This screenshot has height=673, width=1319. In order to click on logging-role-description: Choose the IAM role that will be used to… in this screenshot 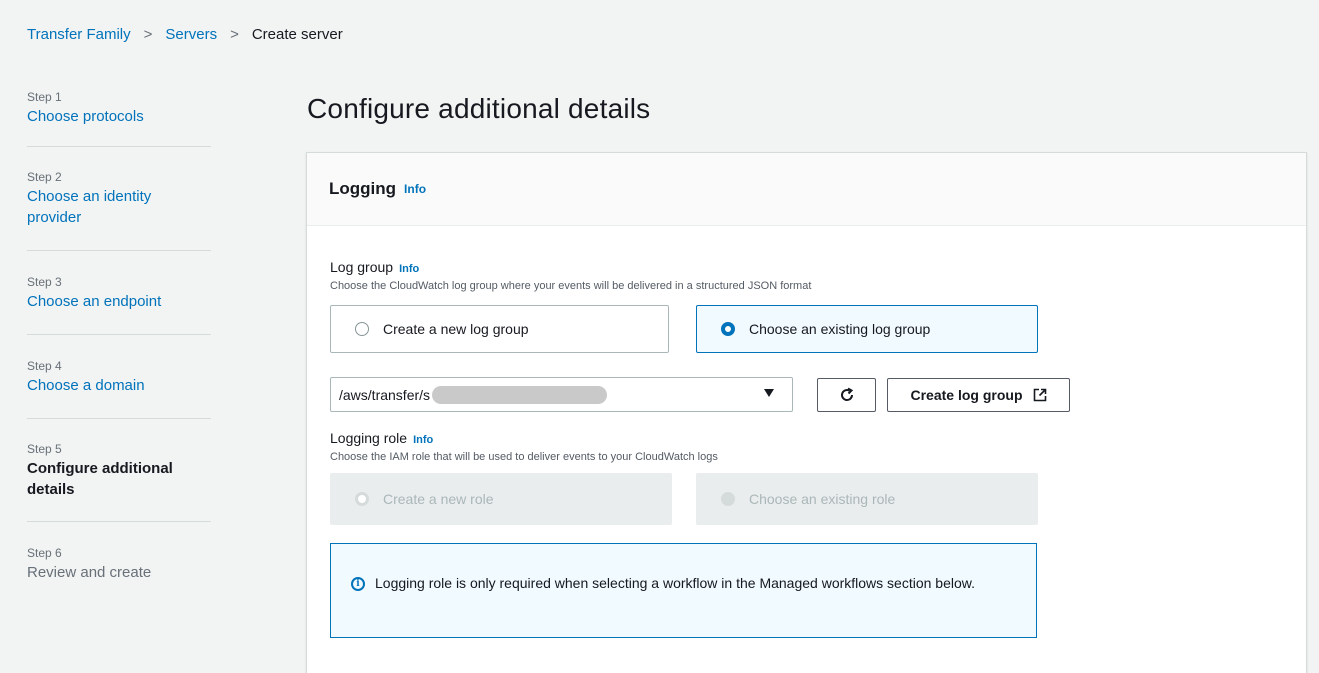, I will do `click(524, 457)`.